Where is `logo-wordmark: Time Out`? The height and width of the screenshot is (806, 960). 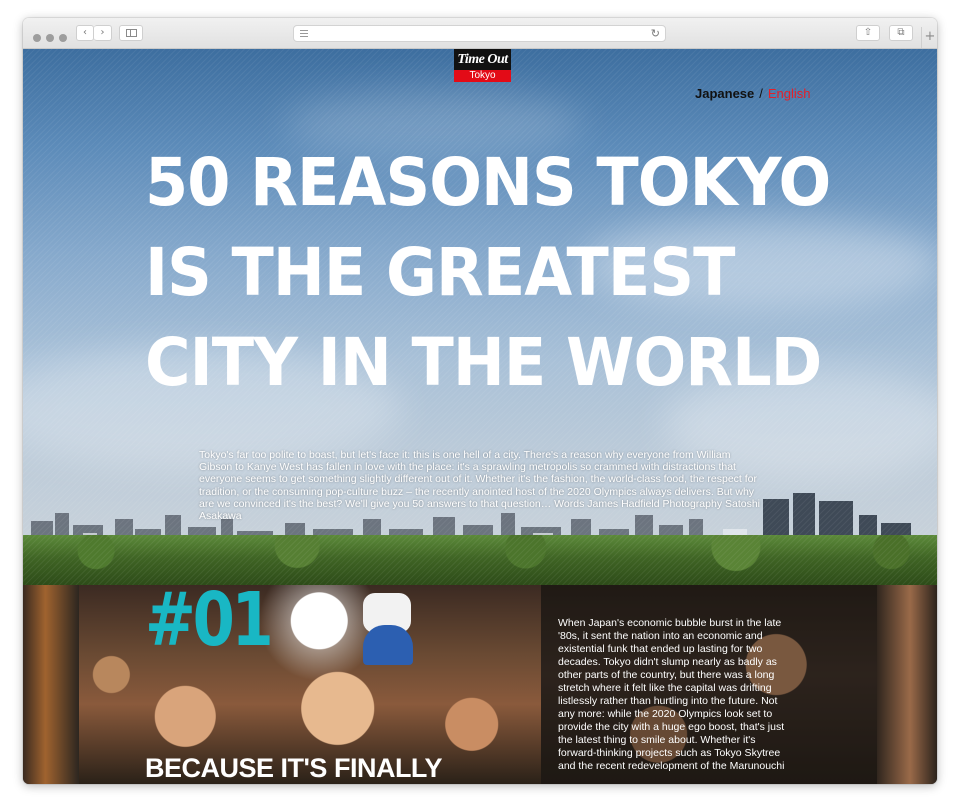 logo-wordmark: Time Out is located at coordinates (482, 59).